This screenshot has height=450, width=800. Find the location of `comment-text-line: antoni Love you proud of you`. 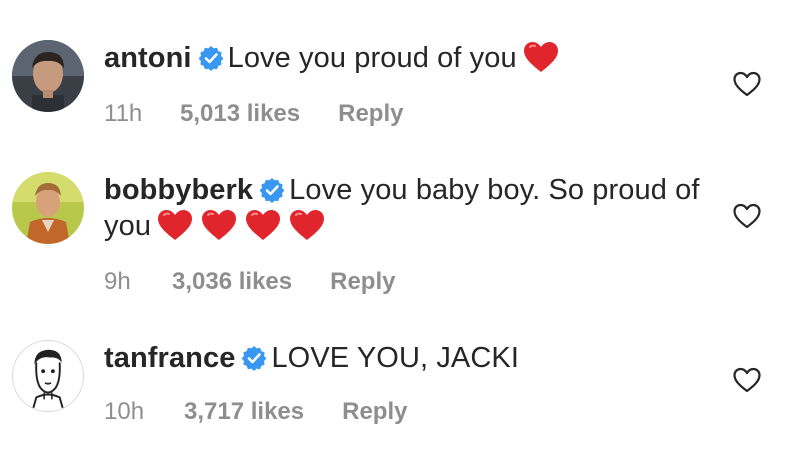

comment-text-line: antoni Love you proud of you is located at coordinates (404, 61).